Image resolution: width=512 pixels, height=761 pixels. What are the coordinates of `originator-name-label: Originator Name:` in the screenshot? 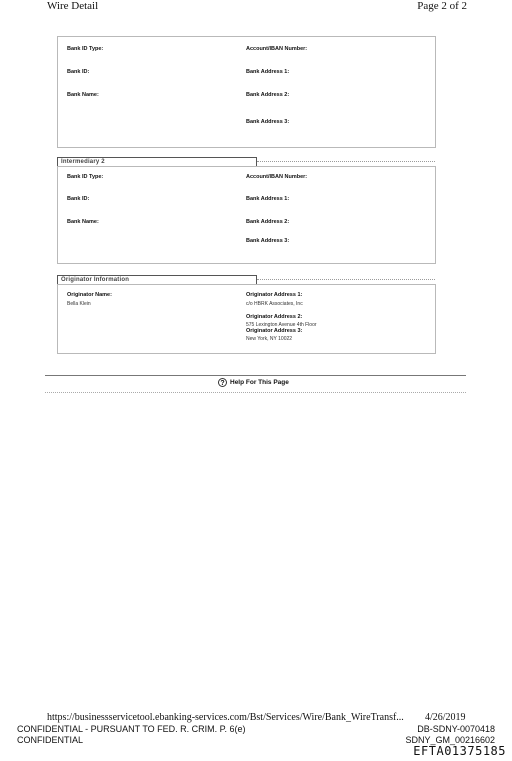 It's located at (89, 295).